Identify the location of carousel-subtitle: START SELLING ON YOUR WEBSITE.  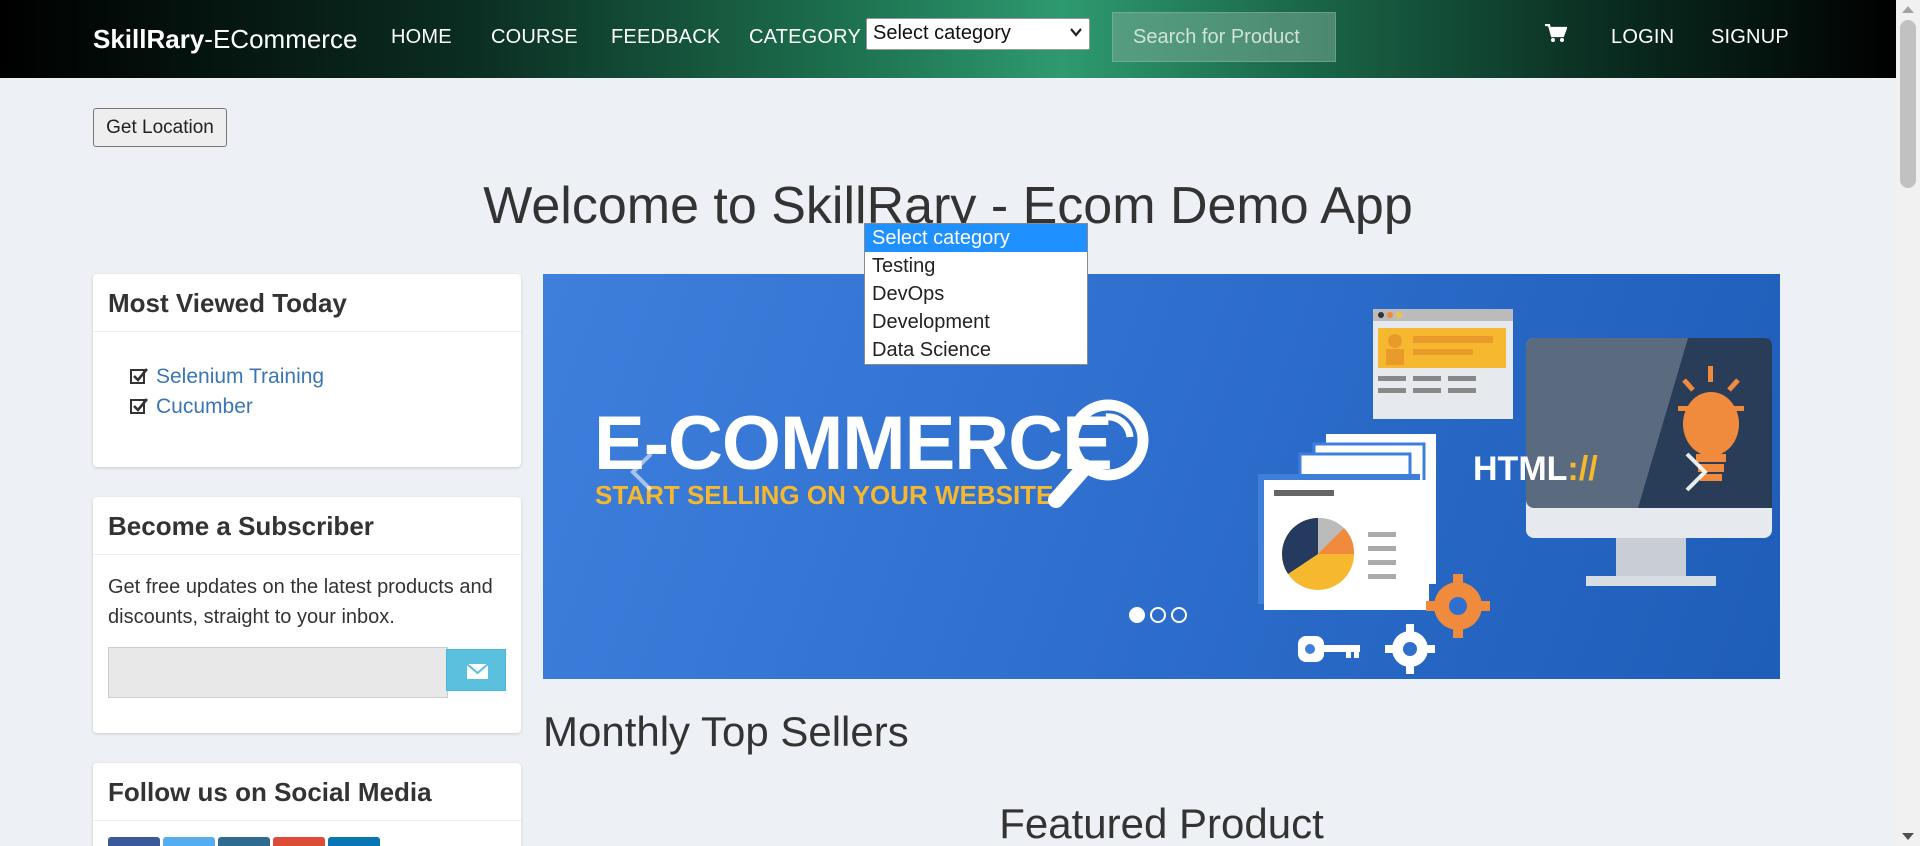
(824, 495).